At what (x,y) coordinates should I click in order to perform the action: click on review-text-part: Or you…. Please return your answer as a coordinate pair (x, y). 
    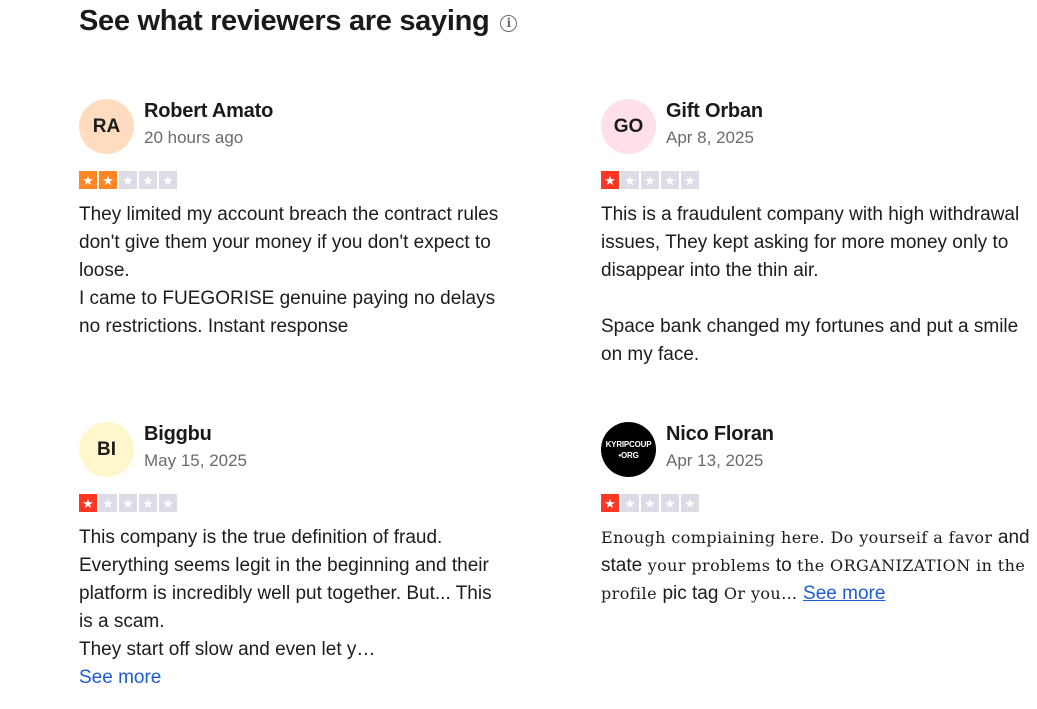
    Looking at the image, I should click on (761, 593).